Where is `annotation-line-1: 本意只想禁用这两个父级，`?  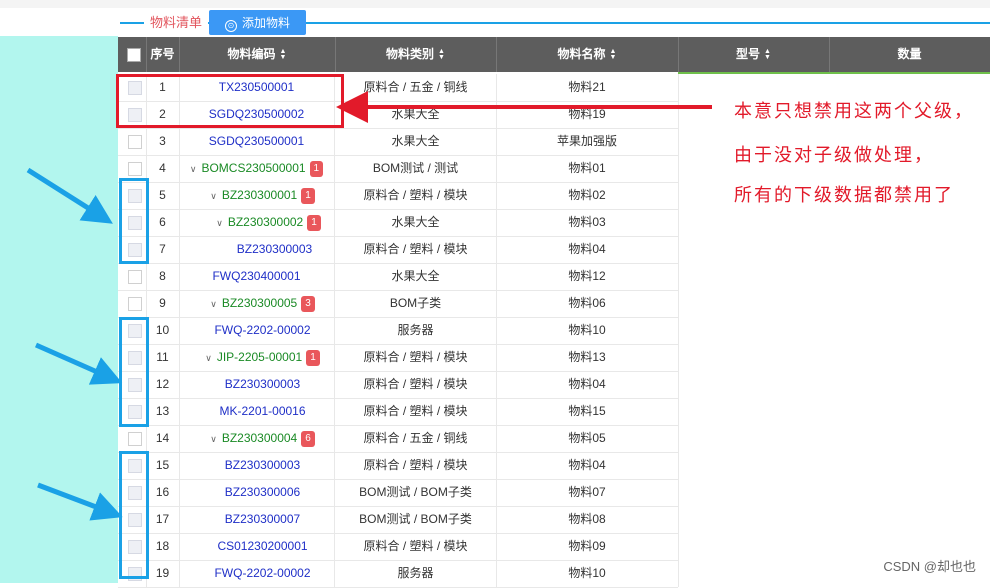 annotation-line-1: 本意只想禁用这两个父级， is located at coordinates (854, 111).